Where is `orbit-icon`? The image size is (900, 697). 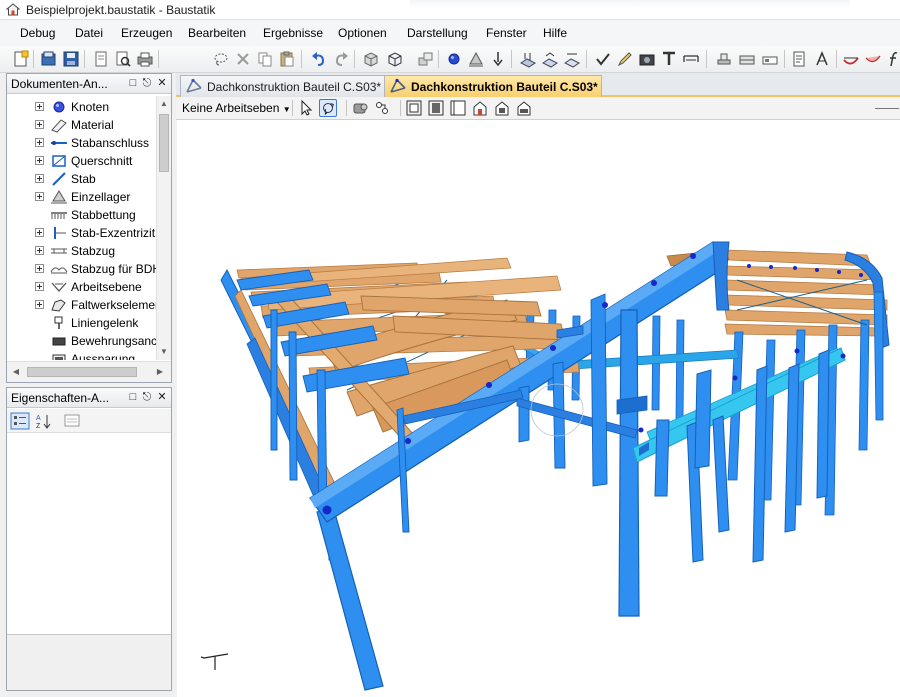 orbit-icon is located at coordinates (328, 108).